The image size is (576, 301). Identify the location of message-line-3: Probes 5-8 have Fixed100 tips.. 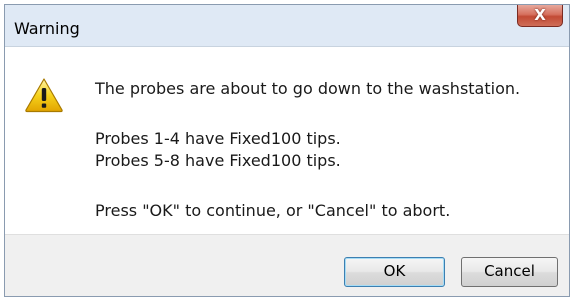
(218, 160).